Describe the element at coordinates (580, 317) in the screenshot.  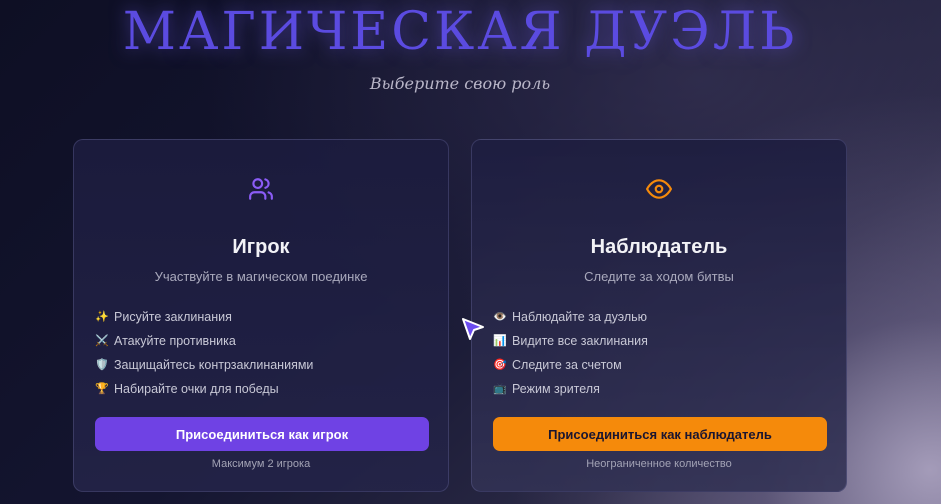
I see `feature-text: Наблюдайте за дуэлью` at that location.